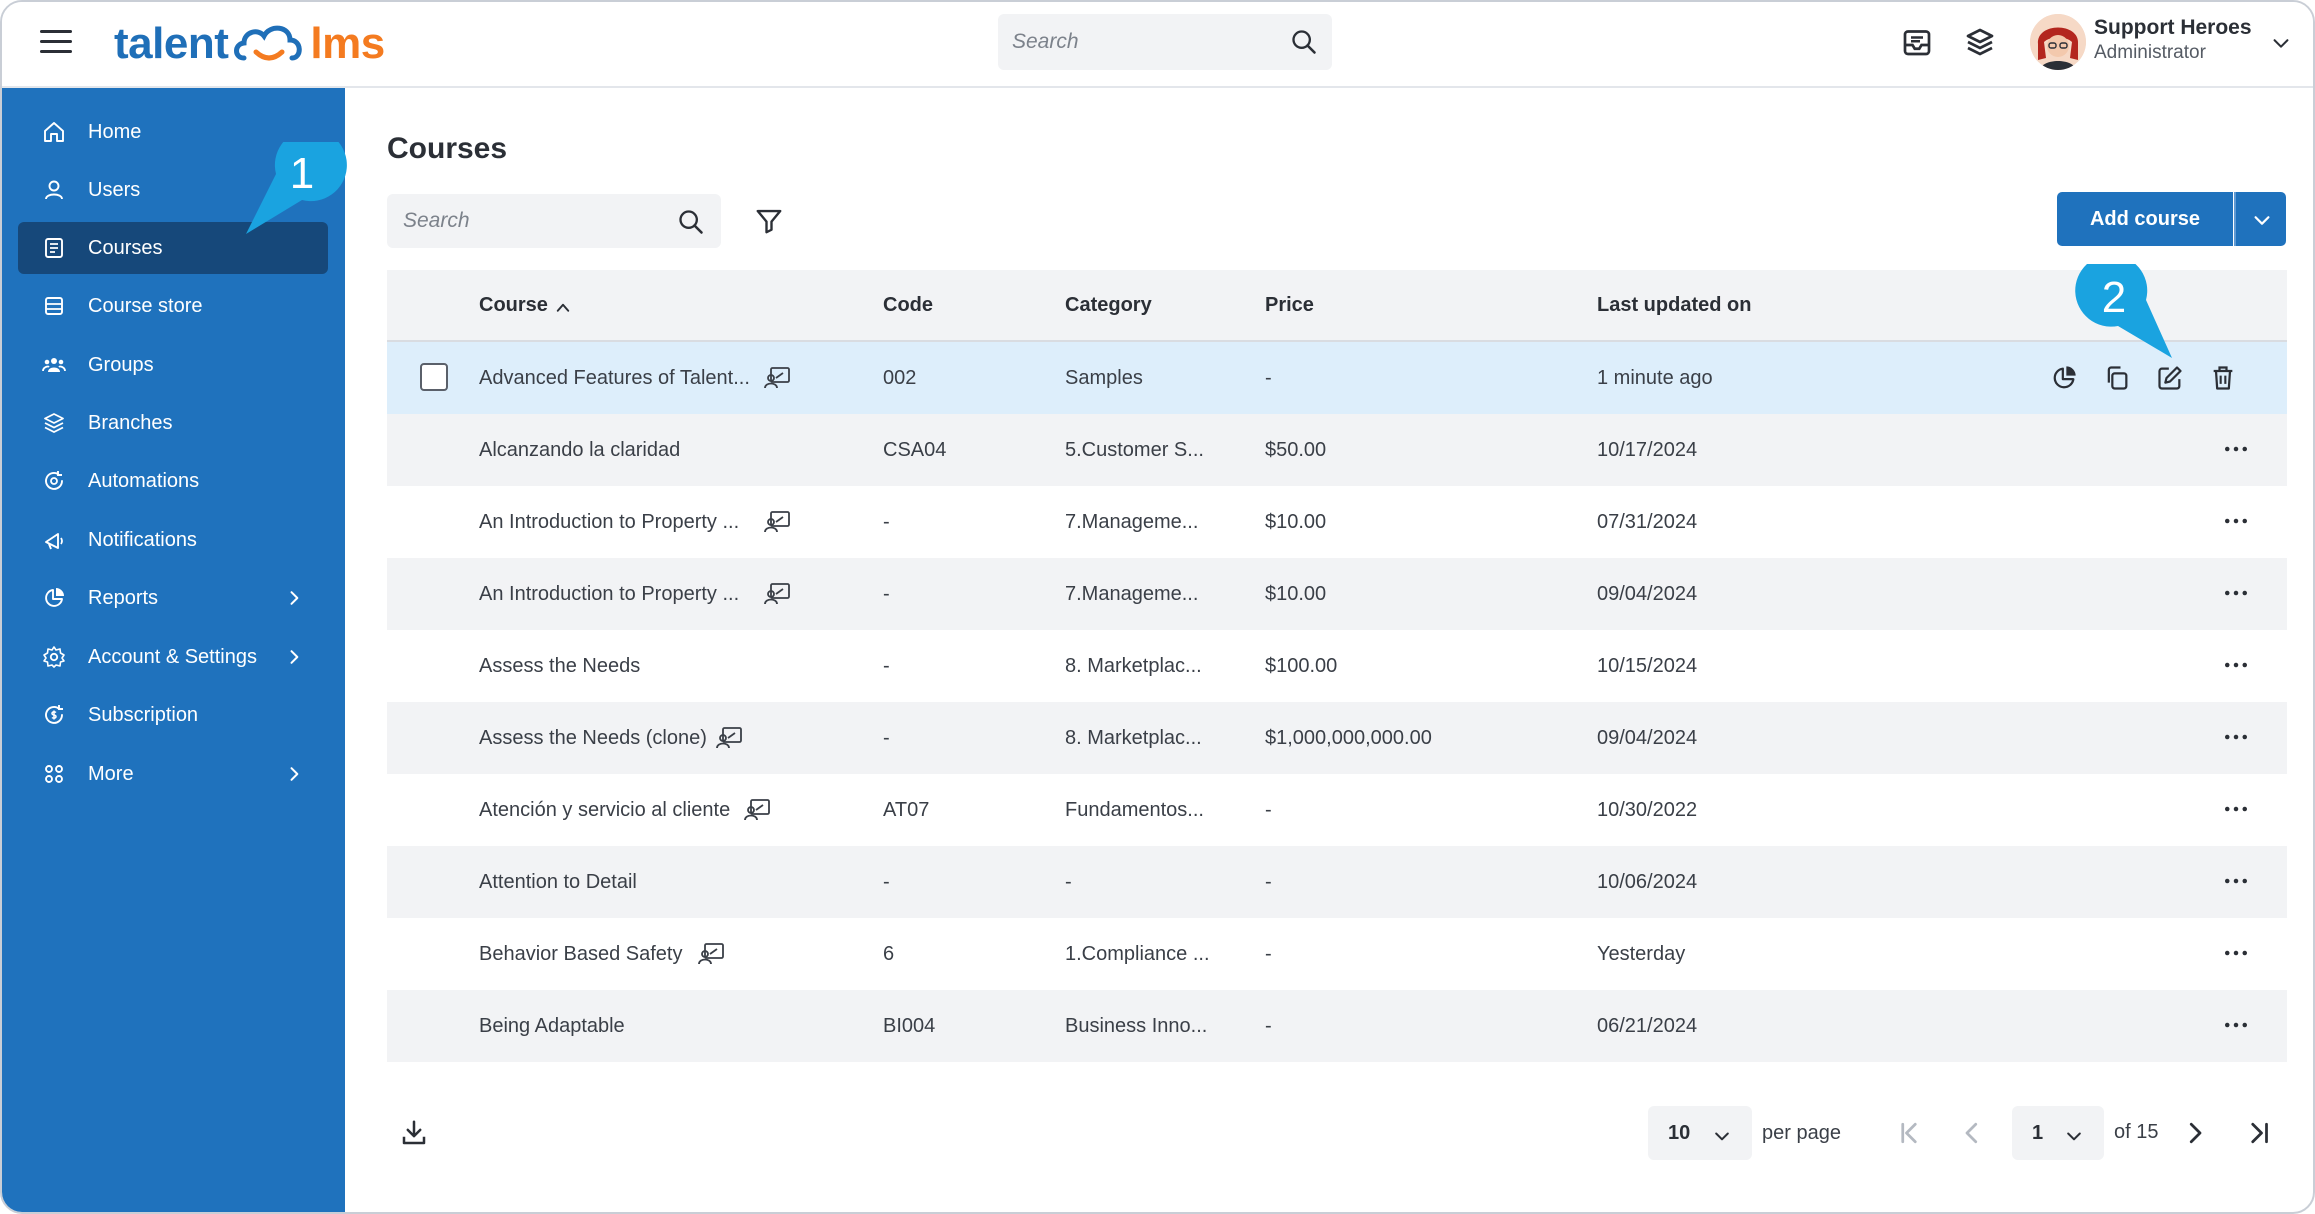 The width and height of the screenshot is (2315, 1214). Describe the element at coordinates (2223, 378) in the screenshot. I see `trash-icon` at that location.